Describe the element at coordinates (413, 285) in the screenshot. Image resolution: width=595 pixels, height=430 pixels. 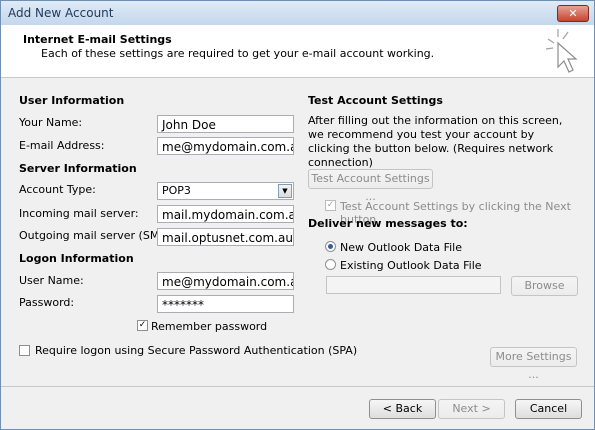
I see `existing-data-file-path` at that location.